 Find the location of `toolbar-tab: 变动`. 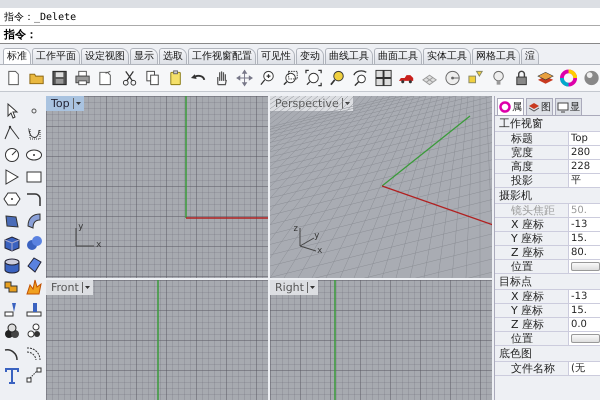

toolbar-tab: 变动 is located at coordinates (310, 56).